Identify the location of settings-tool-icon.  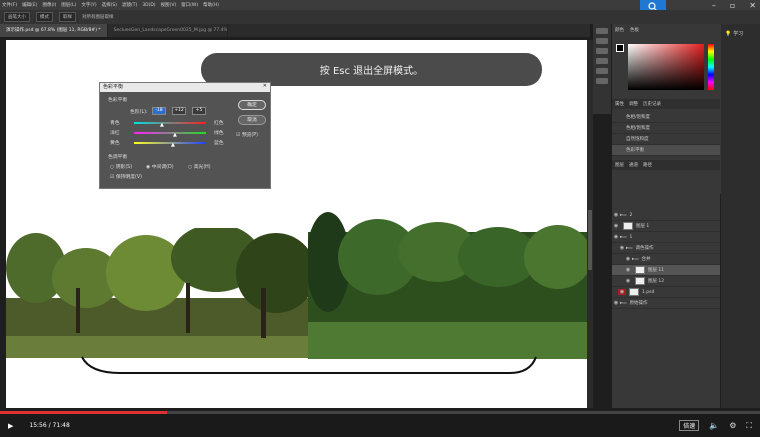
(602, 81).